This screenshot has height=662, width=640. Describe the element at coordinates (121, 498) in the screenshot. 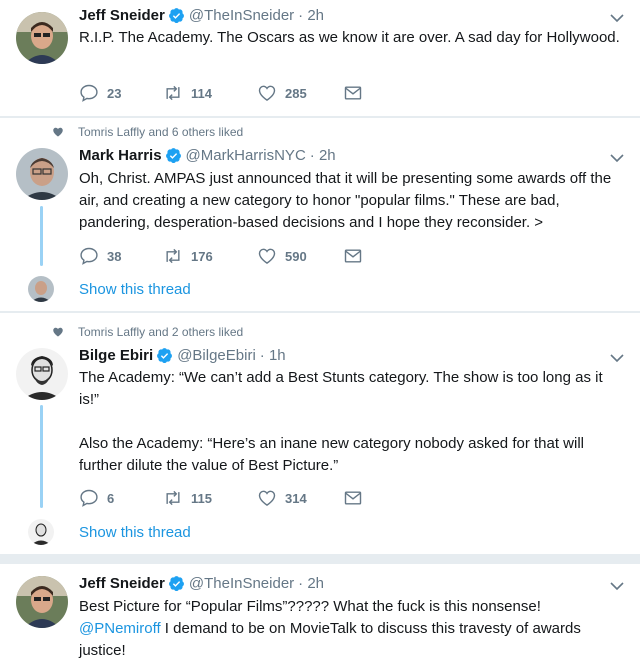

I see `reply-button: 6` at that location.